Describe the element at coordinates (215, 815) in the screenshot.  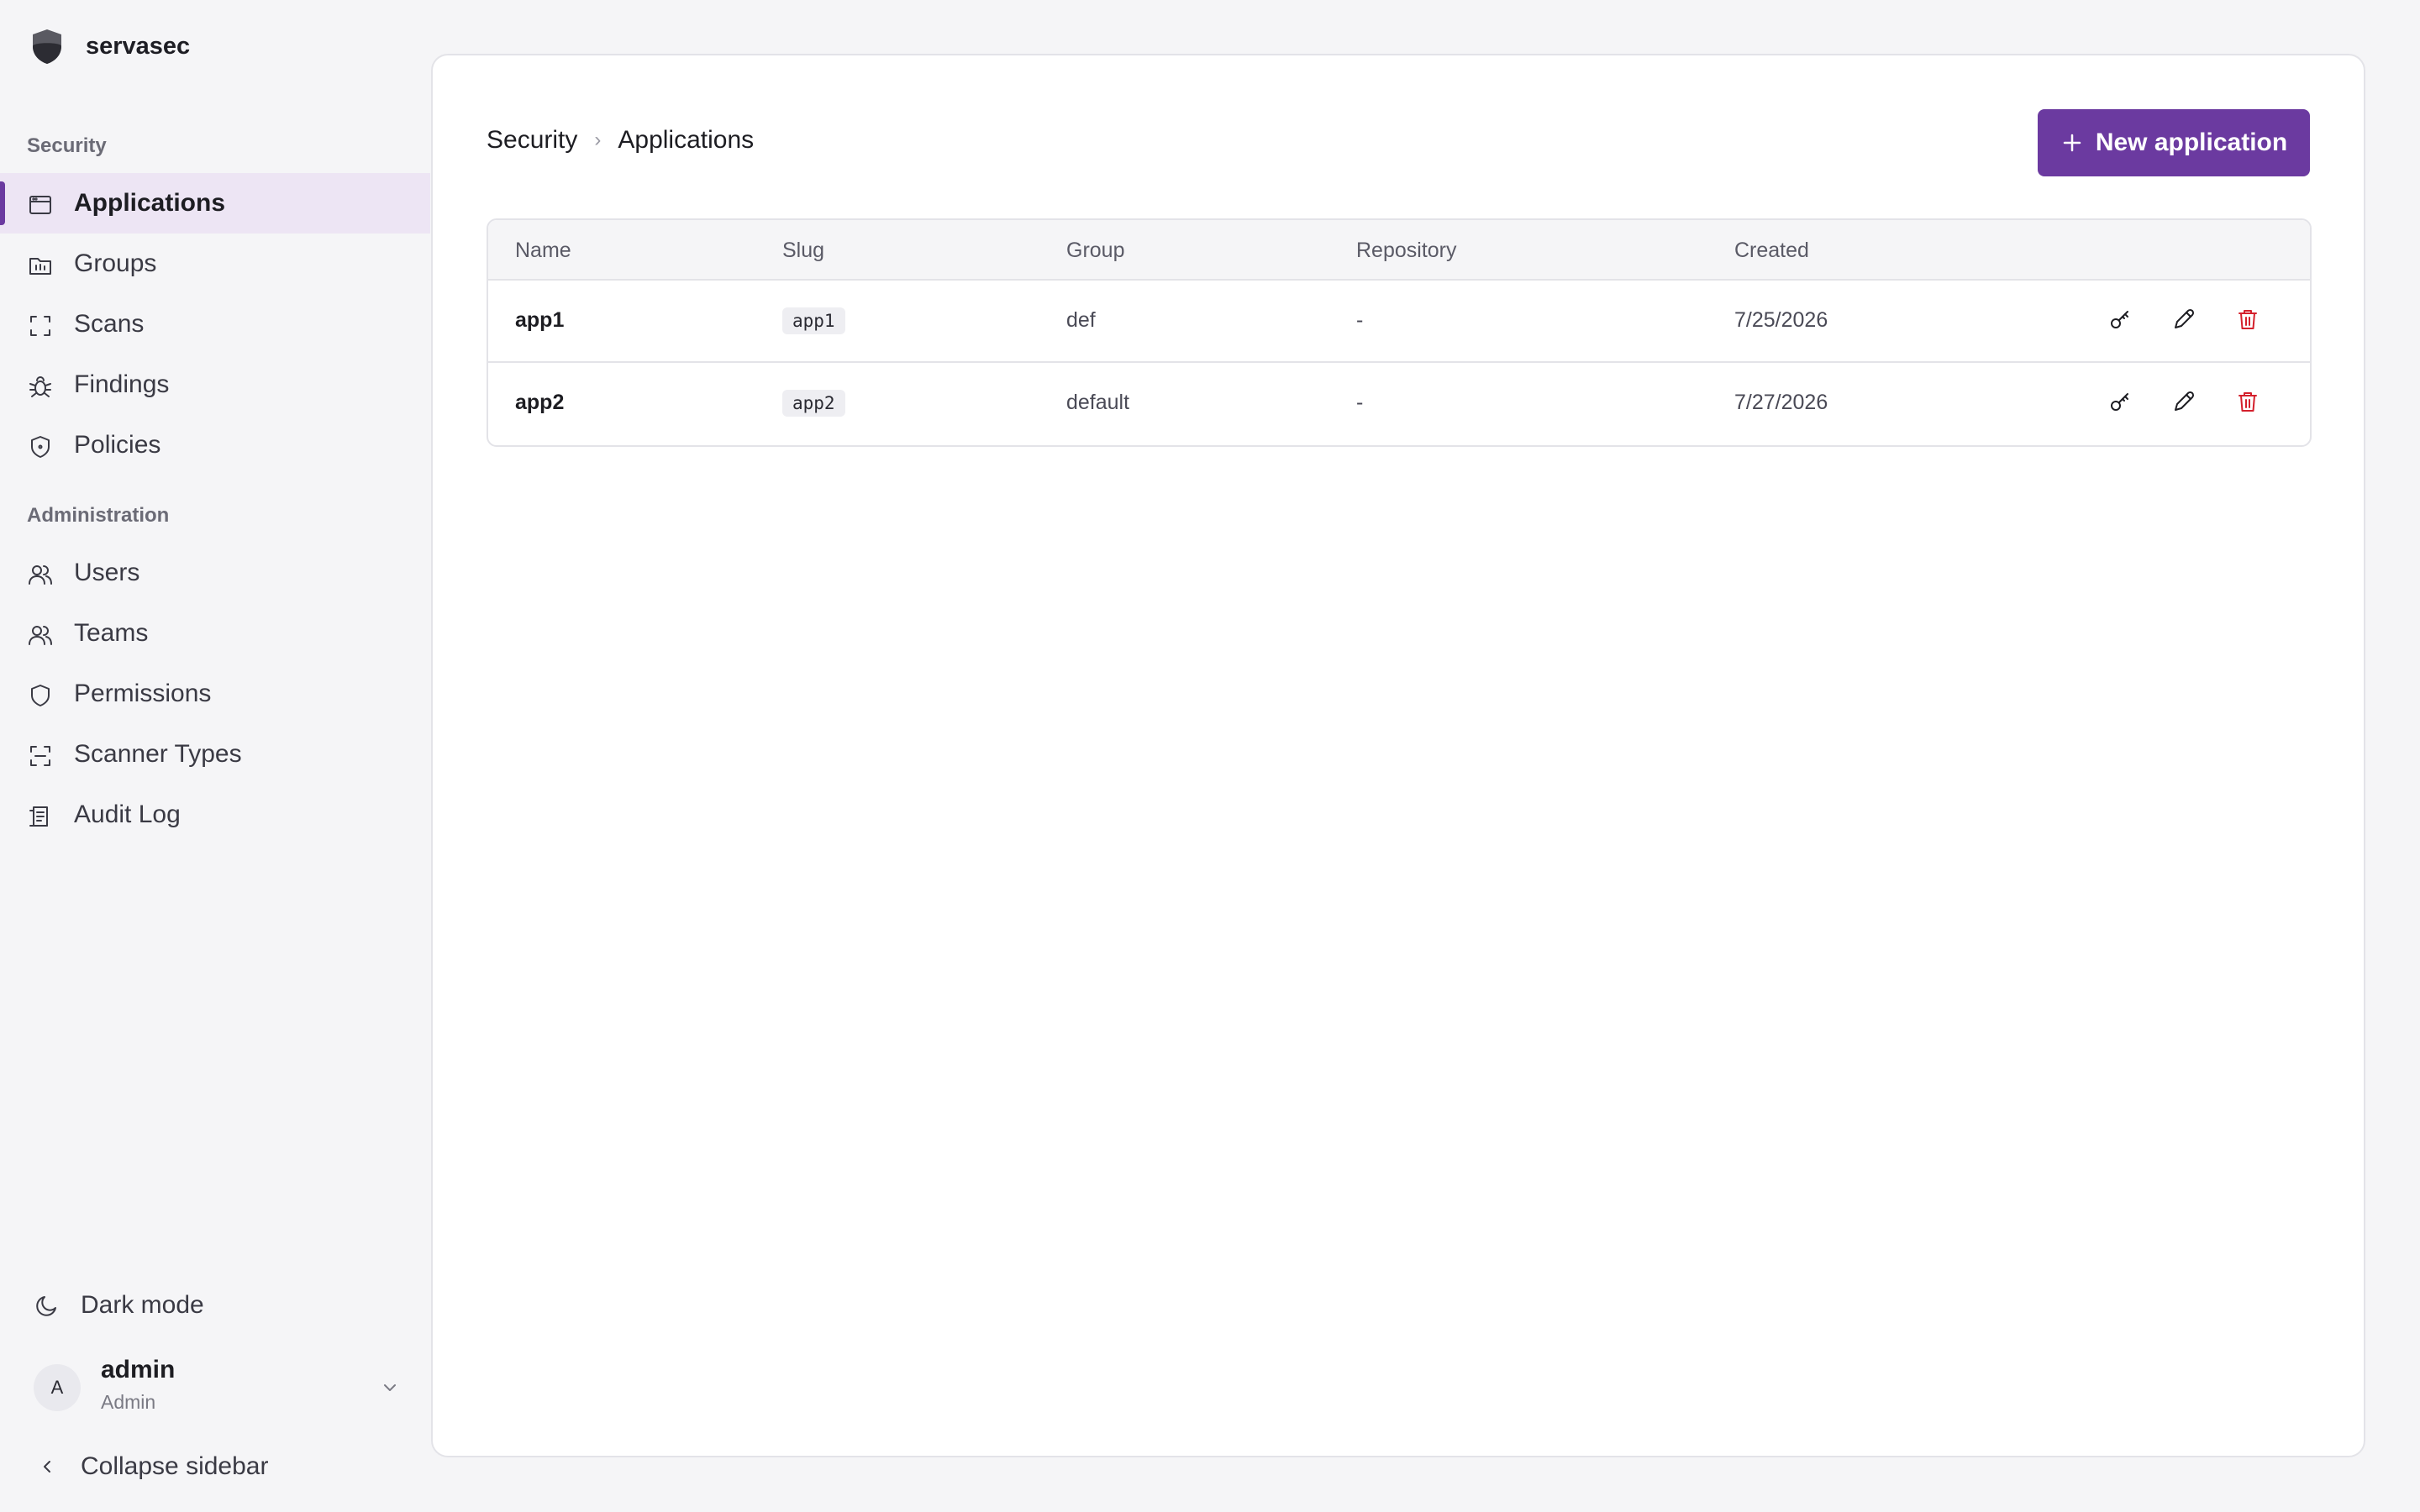
I see `sidebar-item-audit-log: Audit Log` at that location.